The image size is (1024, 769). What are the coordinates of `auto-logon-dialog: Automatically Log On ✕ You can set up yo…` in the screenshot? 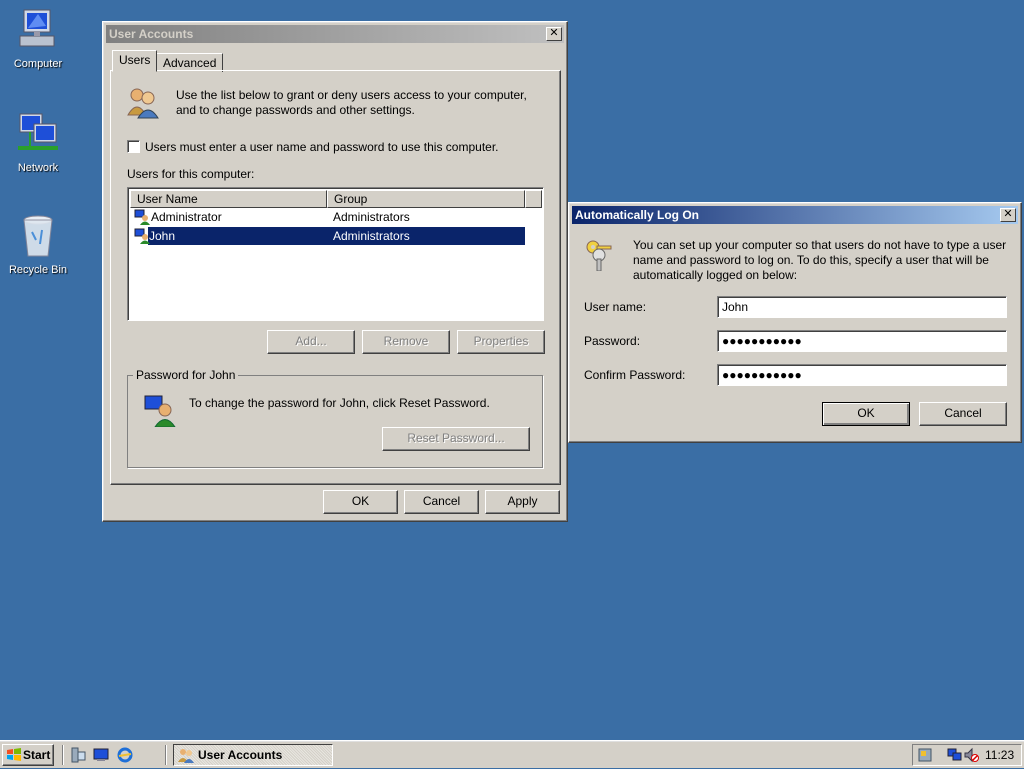 It's located at (795, 322).